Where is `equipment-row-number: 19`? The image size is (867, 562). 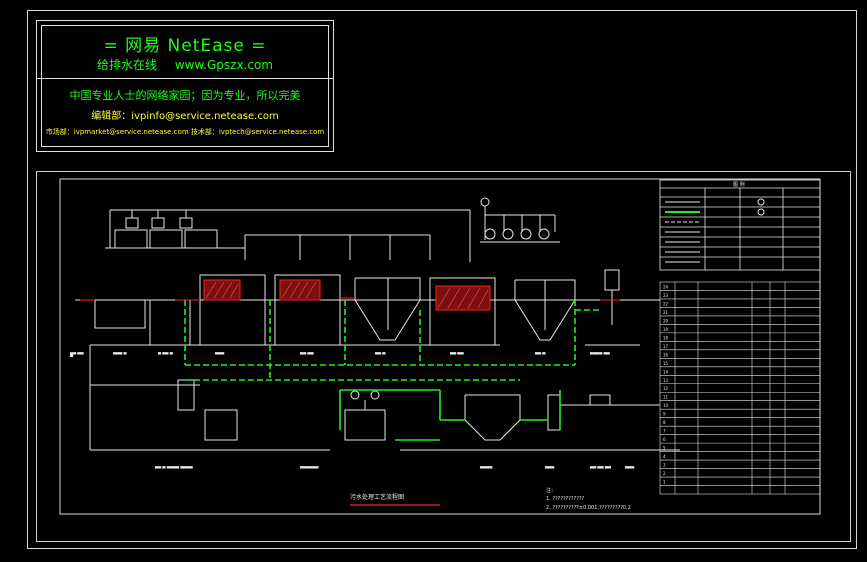
equipment-row-number: 19 is located at coordinates (666, 329).